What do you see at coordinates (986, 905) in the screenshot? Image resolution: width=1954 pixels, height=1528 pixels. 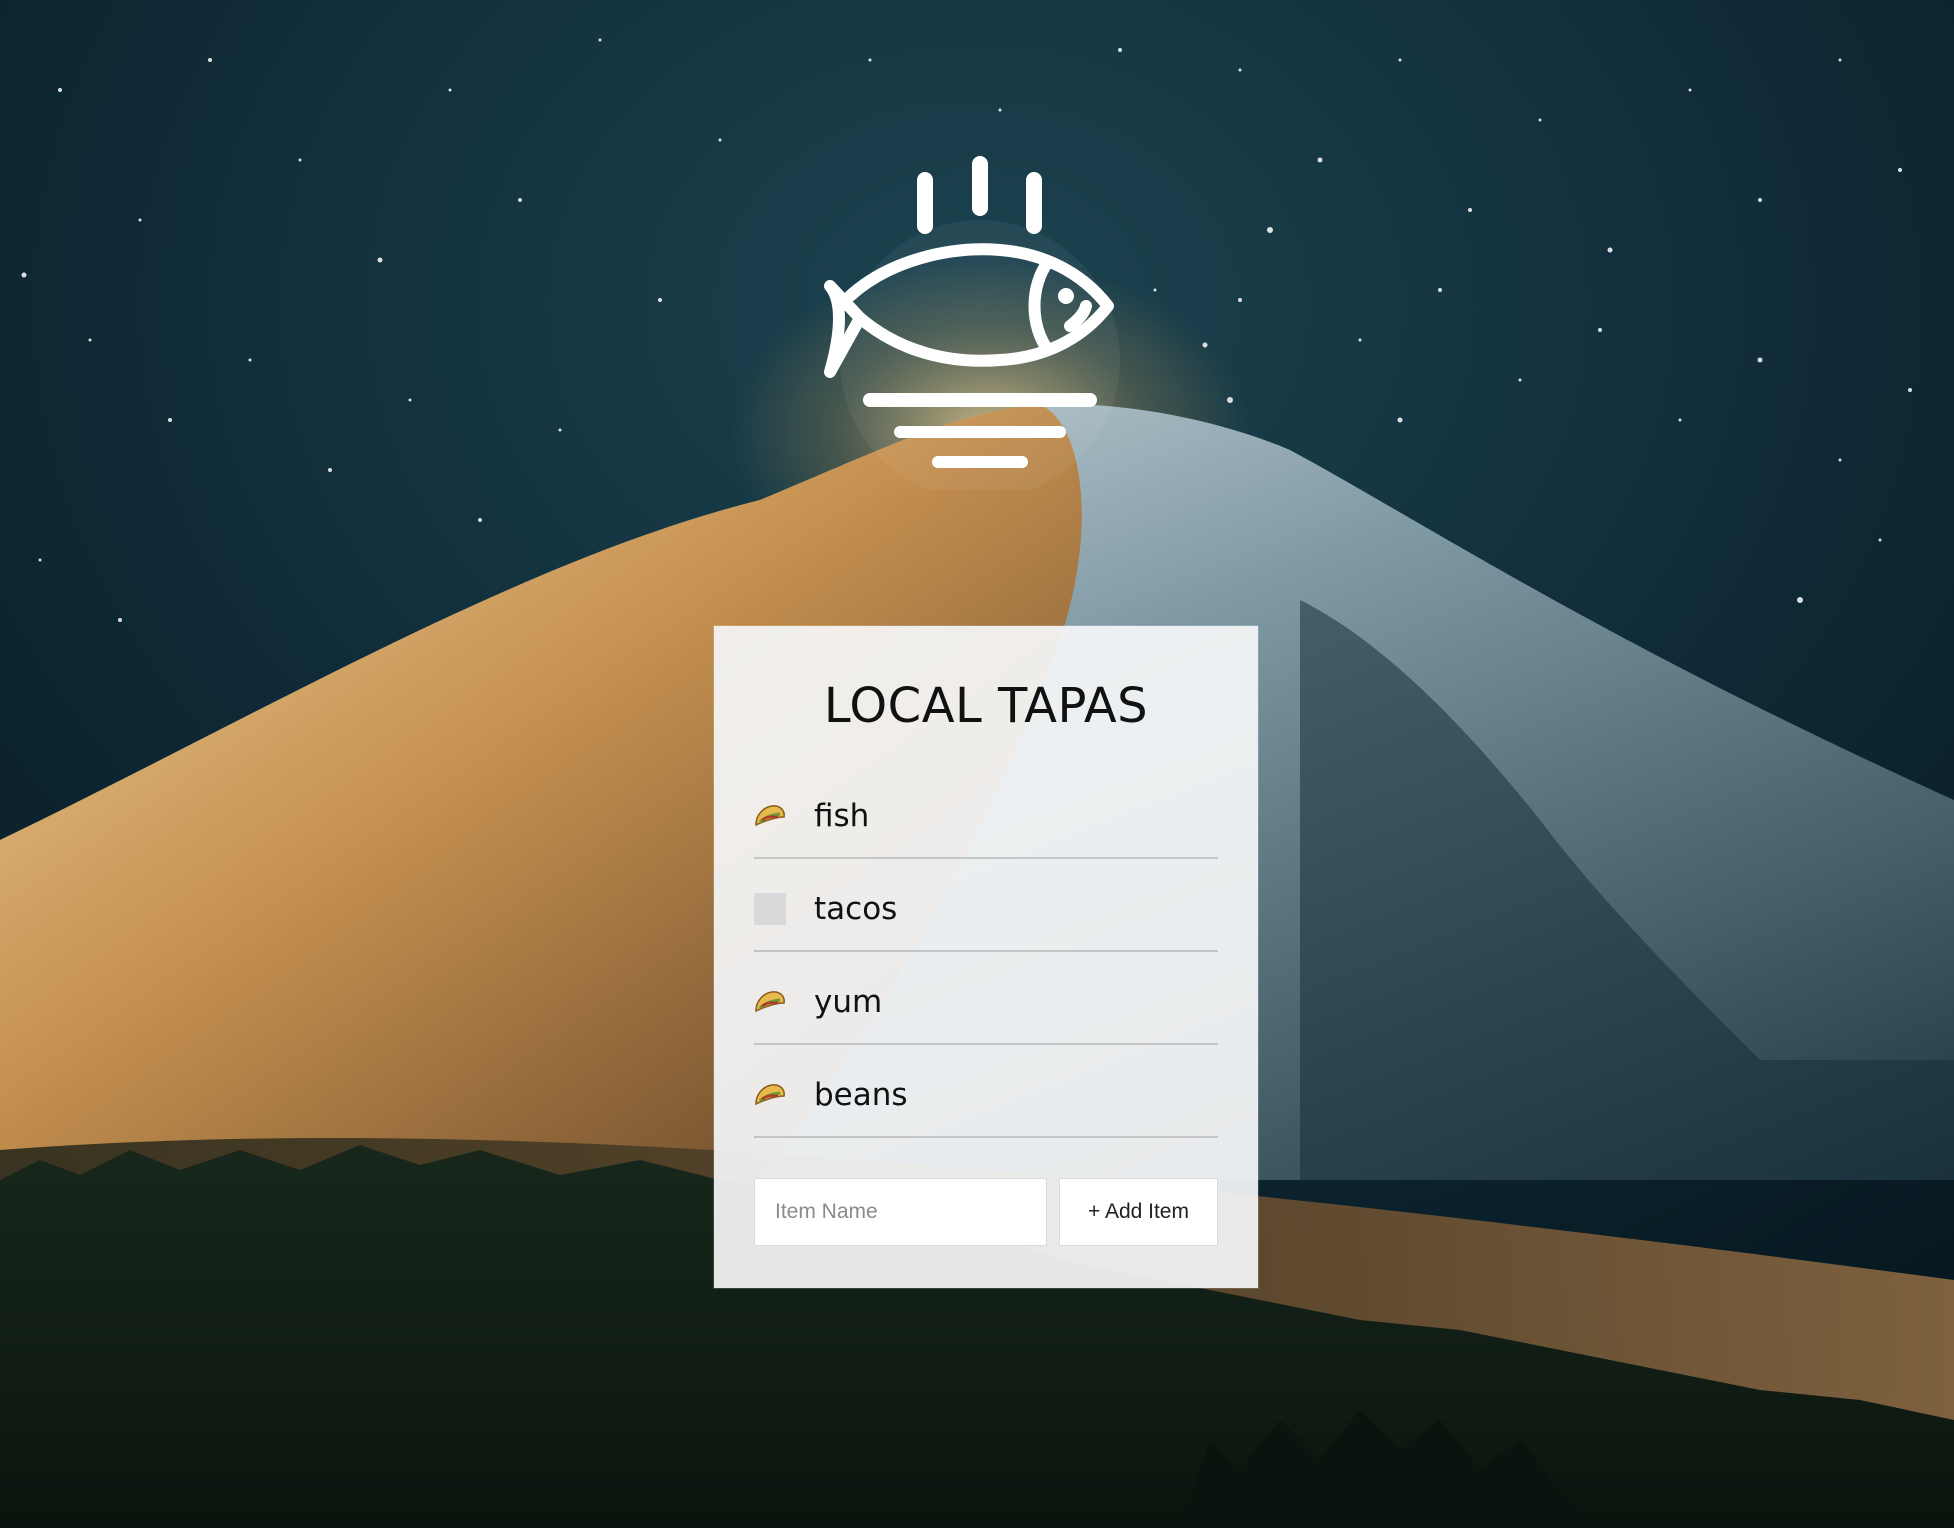 I see `list-item: tacos` at bounding box center [986, 905].